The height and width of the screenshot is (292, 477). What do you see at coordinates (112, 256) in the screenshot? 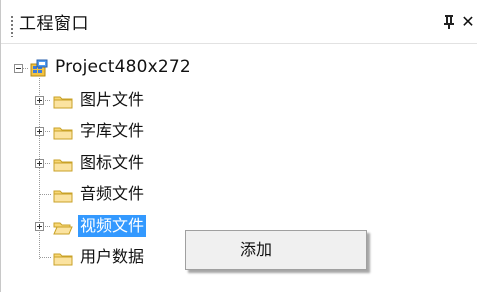
I see `tree-item-label: 用户数据` at bounding box center [112, 256].